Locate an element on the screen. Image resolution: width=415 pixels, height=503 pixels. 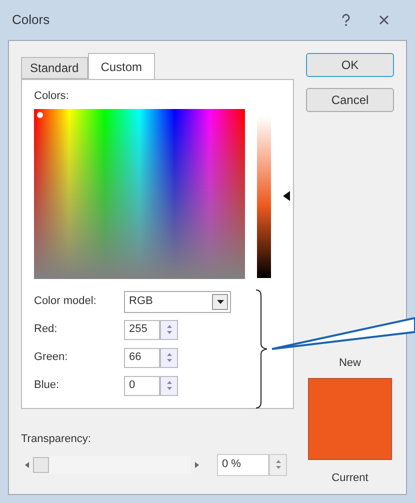
field-label: Color model: is located at coordinates (66, 302).